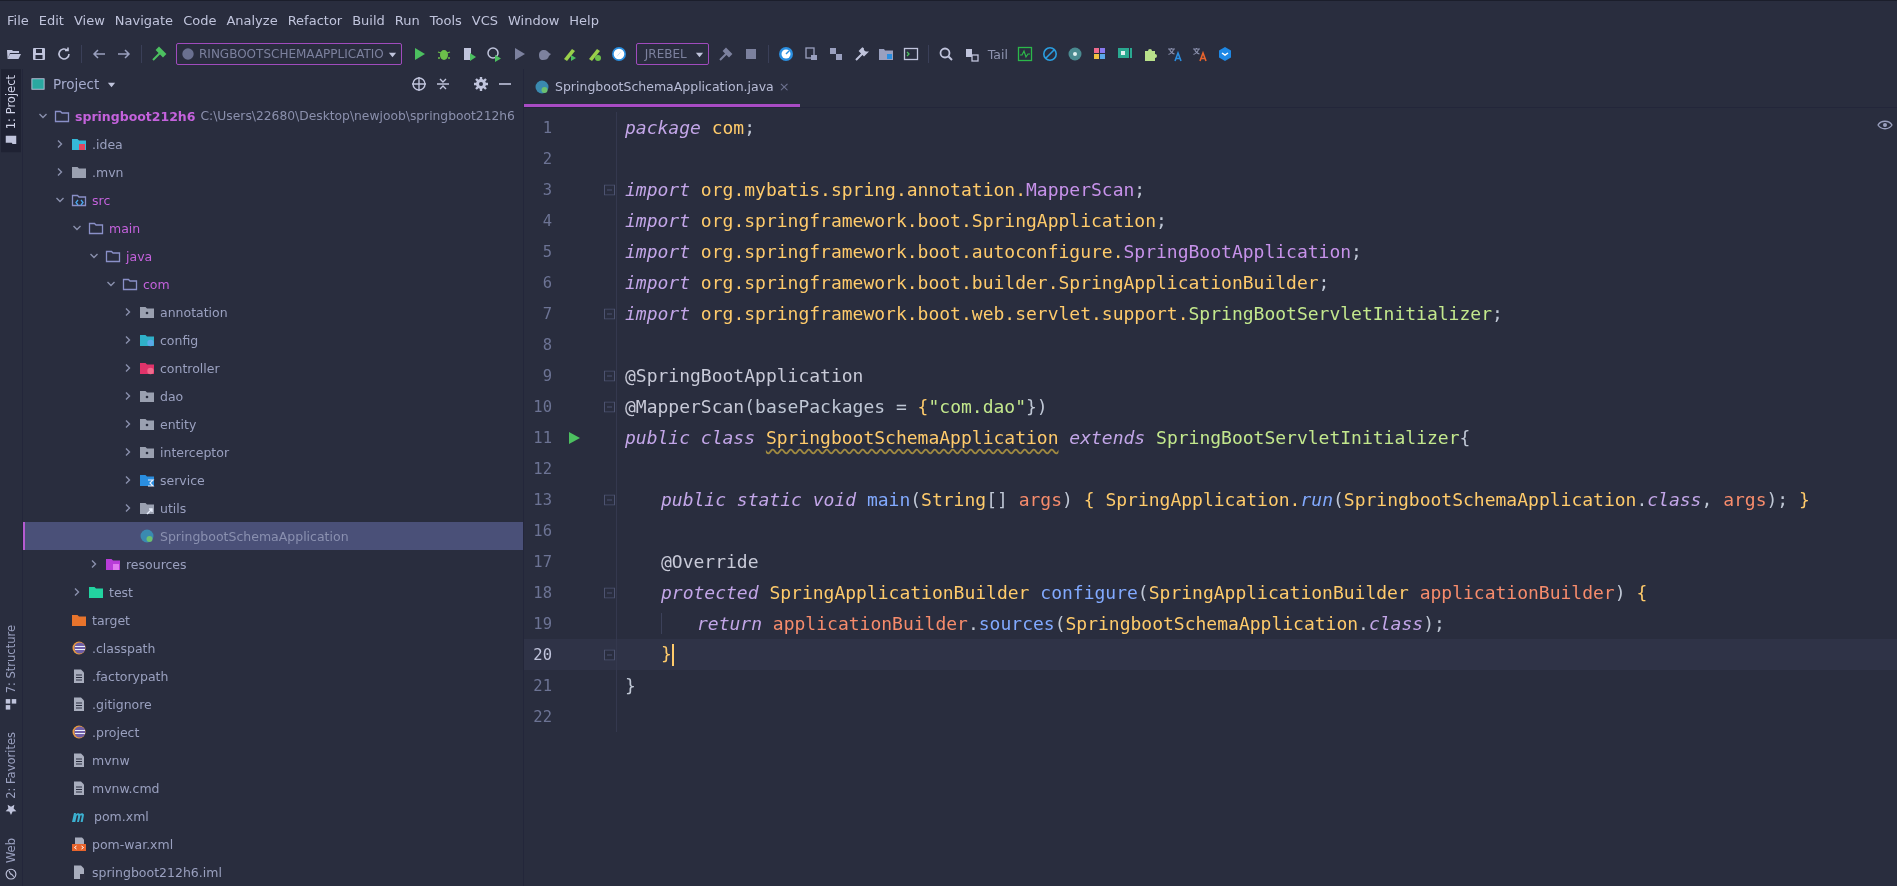 The width and height of the screenshot is (1897, 886). Describe the element at coordinates (11, 874) in the screenshot. I see `globe-icon` at that location.